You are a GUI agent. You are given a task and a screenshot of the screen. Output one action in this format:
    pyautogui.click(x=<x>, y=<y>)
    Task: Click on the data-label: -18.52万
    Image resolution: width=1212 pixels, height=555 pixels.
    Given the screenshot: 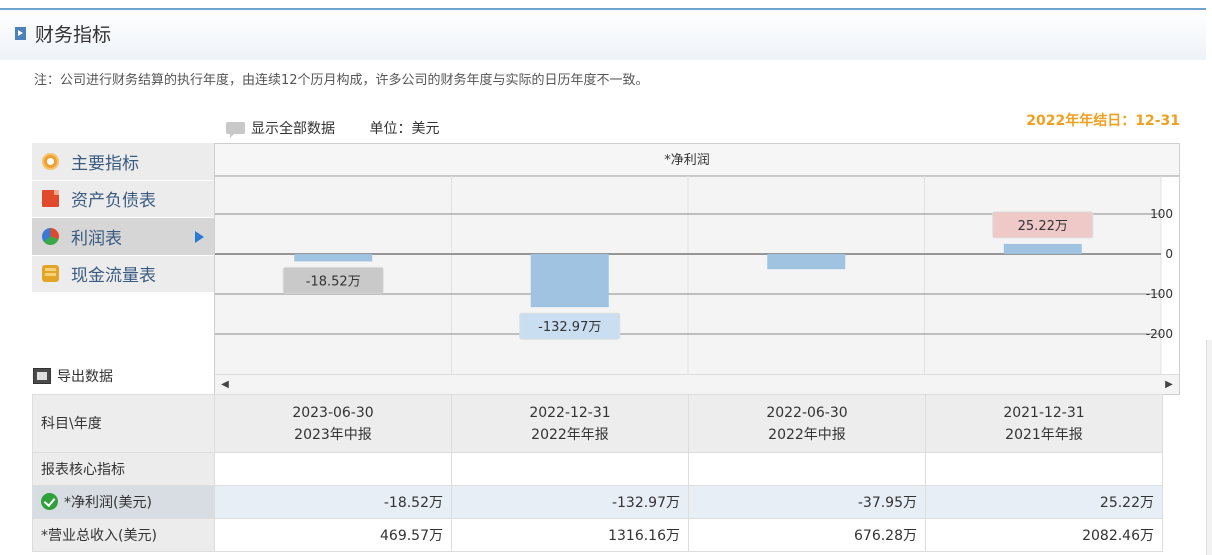 What is the action you would take?
    pyautogui.click(x=333, y=281)
    